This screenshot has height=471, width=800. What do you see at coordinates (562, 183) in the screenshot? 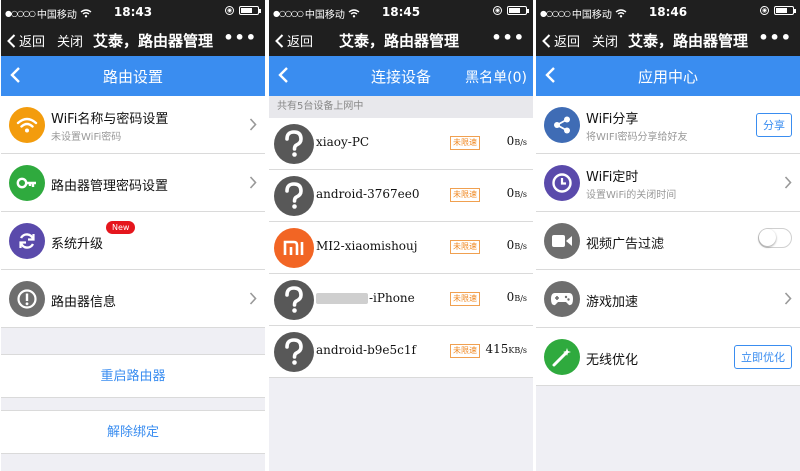
I see `clock-icon` at bounding box center [562, 183].